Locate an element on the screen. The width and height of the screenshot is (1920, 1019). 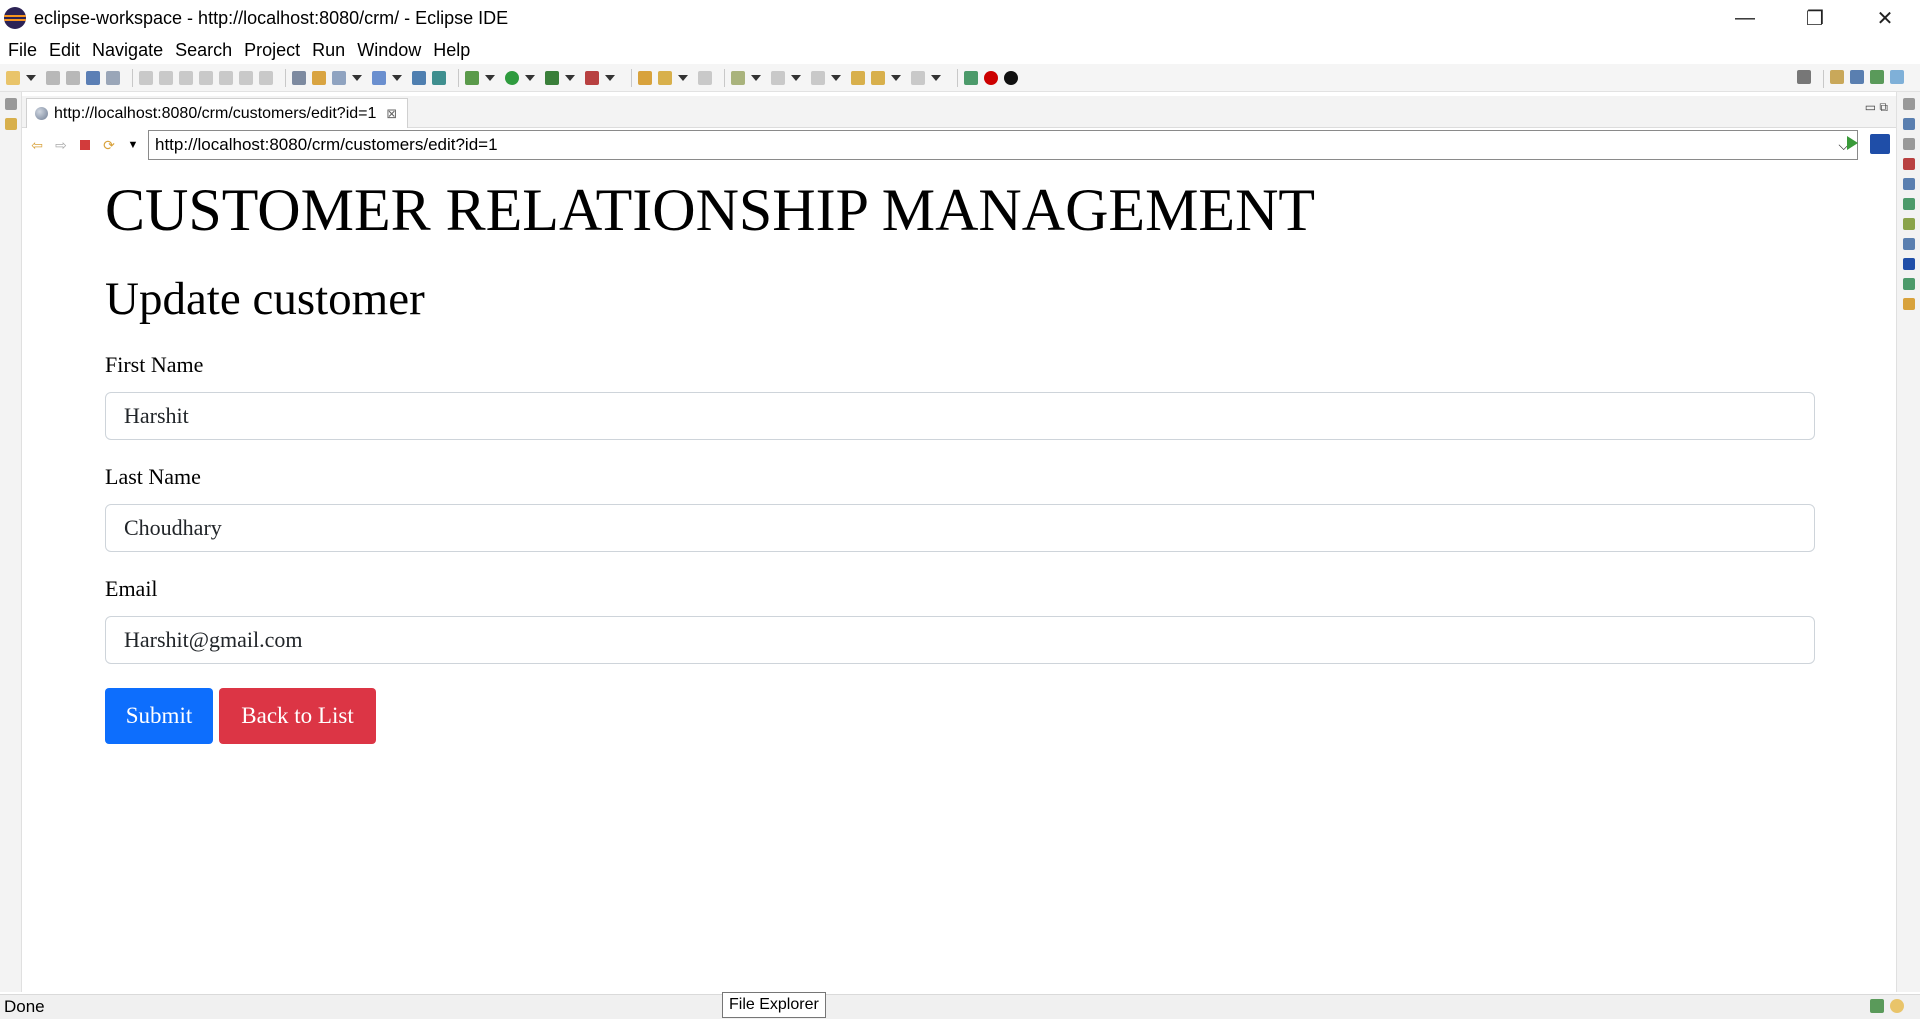
nav-dropdown-icon: ▼ is located at coordinates (133, 145).